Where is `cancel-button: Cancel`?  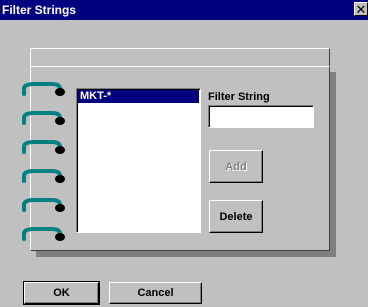 cancel-button: Cancel is located at coordinates (155, 293).